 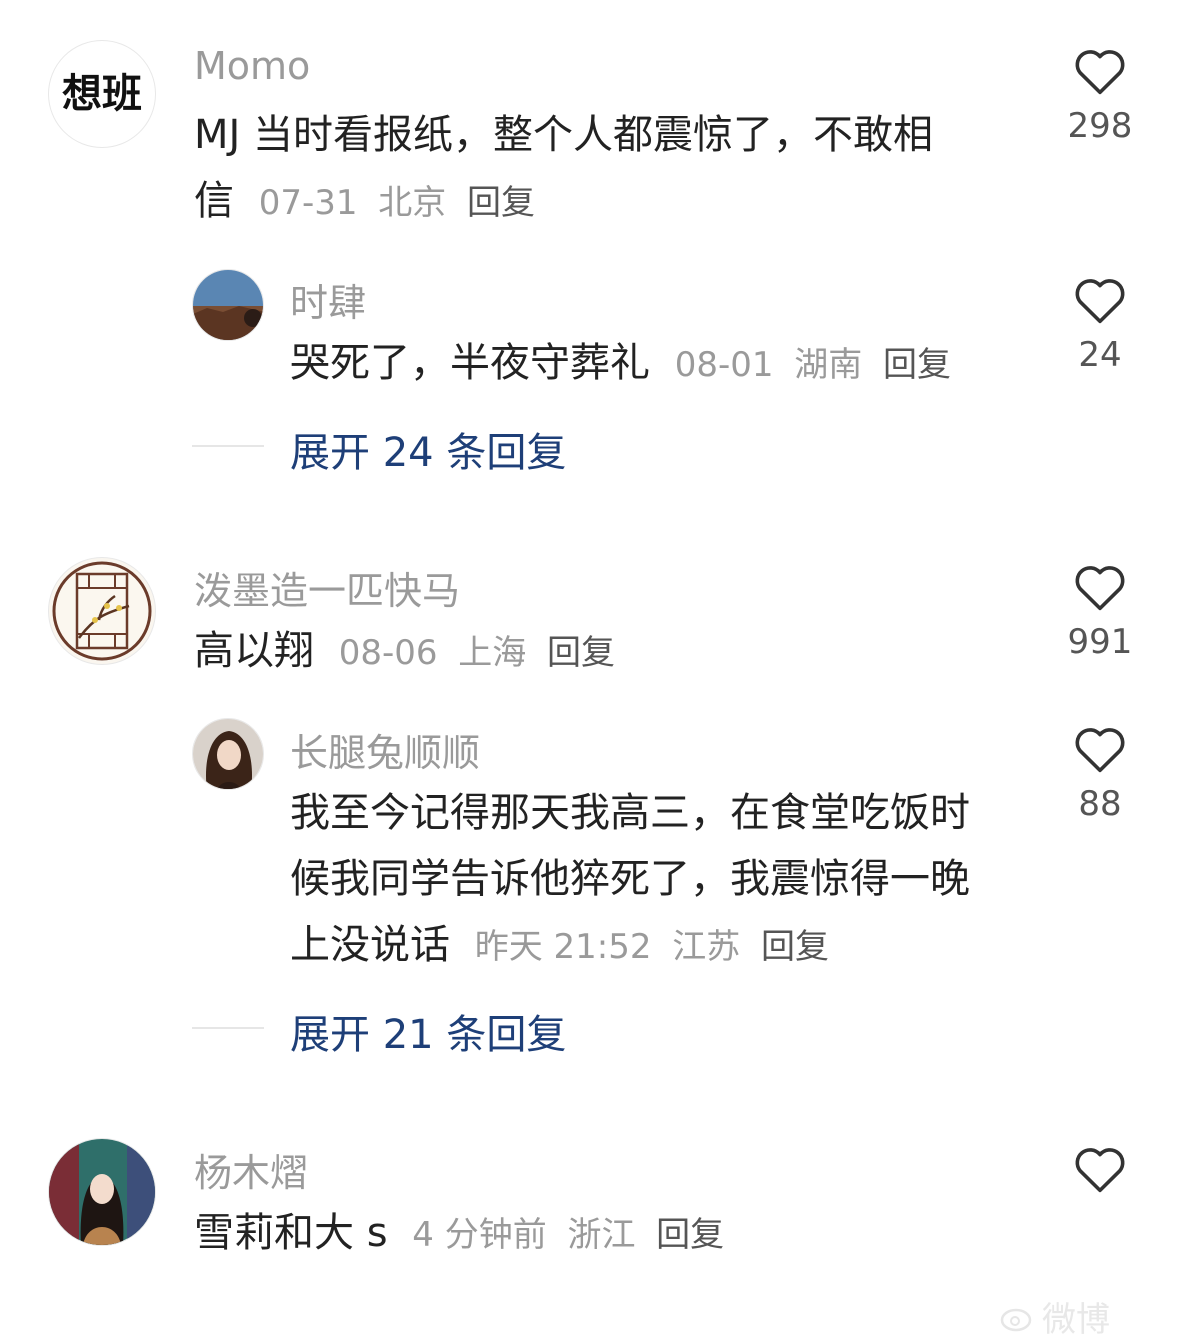 I want to click on like-count: 991, so click(x=1100, y=642).